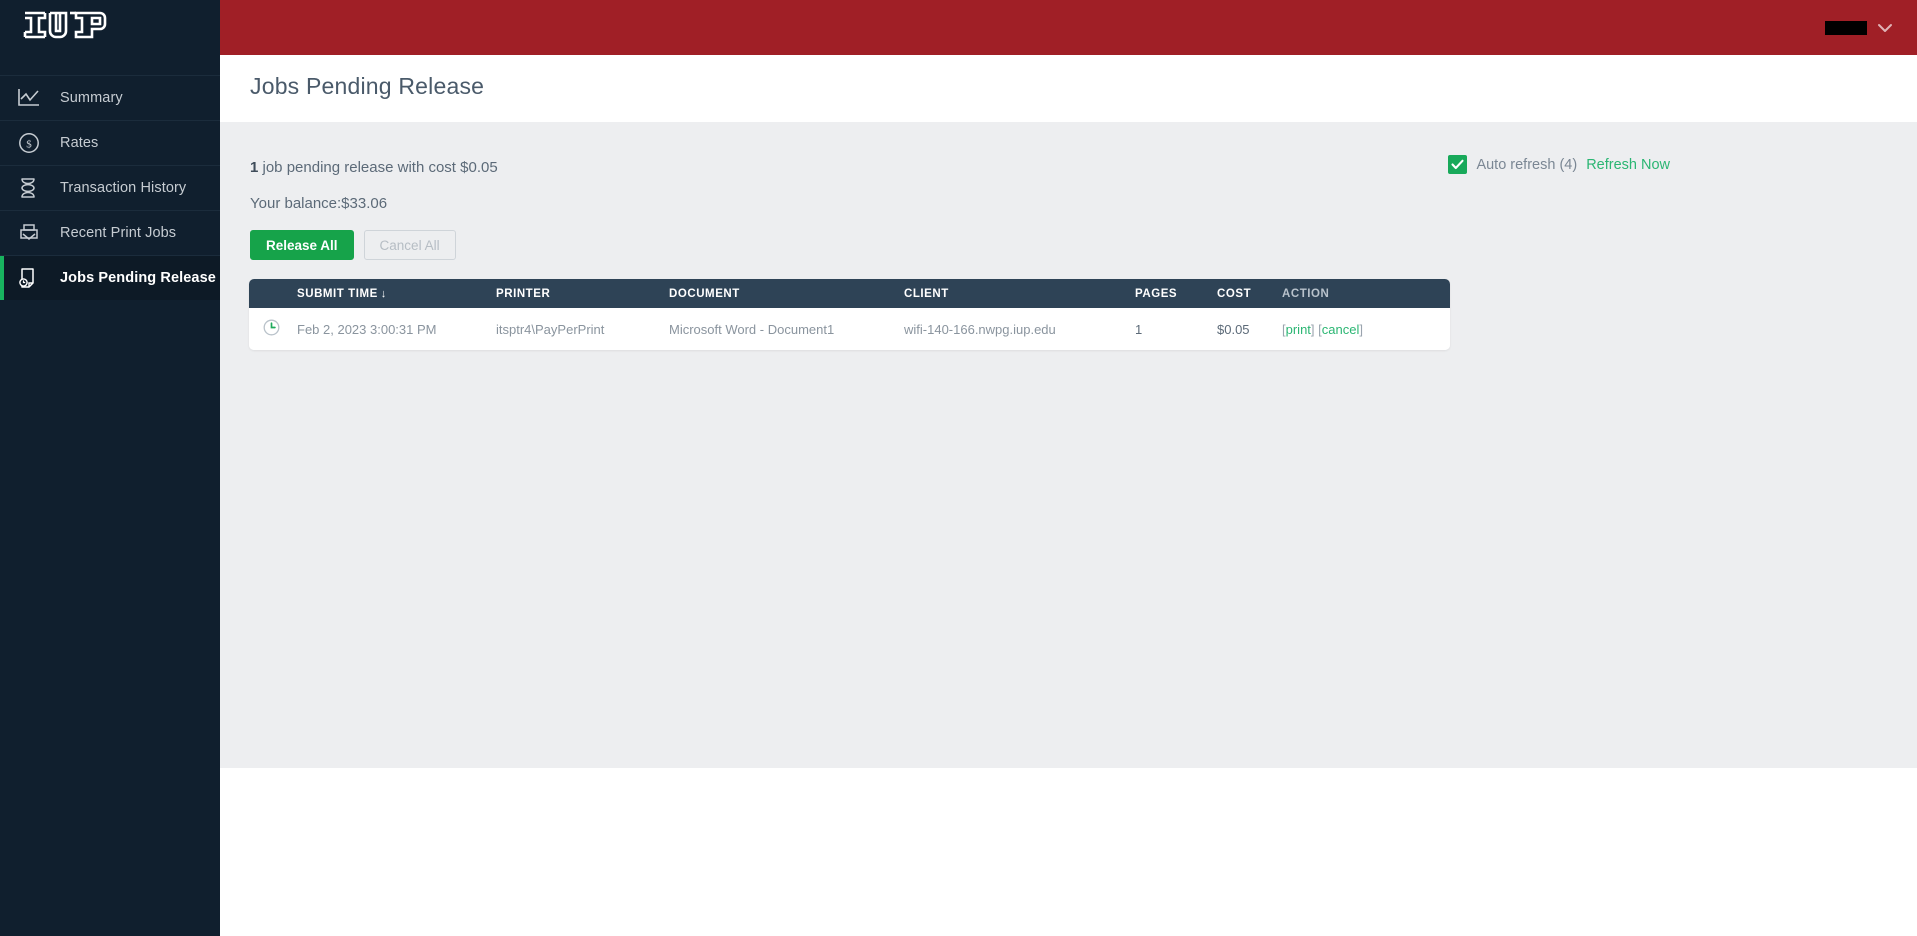 This screenshot has width=1917, height=936. What do you see at coordinates (110, 142) in the screenshot?
I see `sidebar-item-rates: $ Rates` at bounding box center [110, 142].